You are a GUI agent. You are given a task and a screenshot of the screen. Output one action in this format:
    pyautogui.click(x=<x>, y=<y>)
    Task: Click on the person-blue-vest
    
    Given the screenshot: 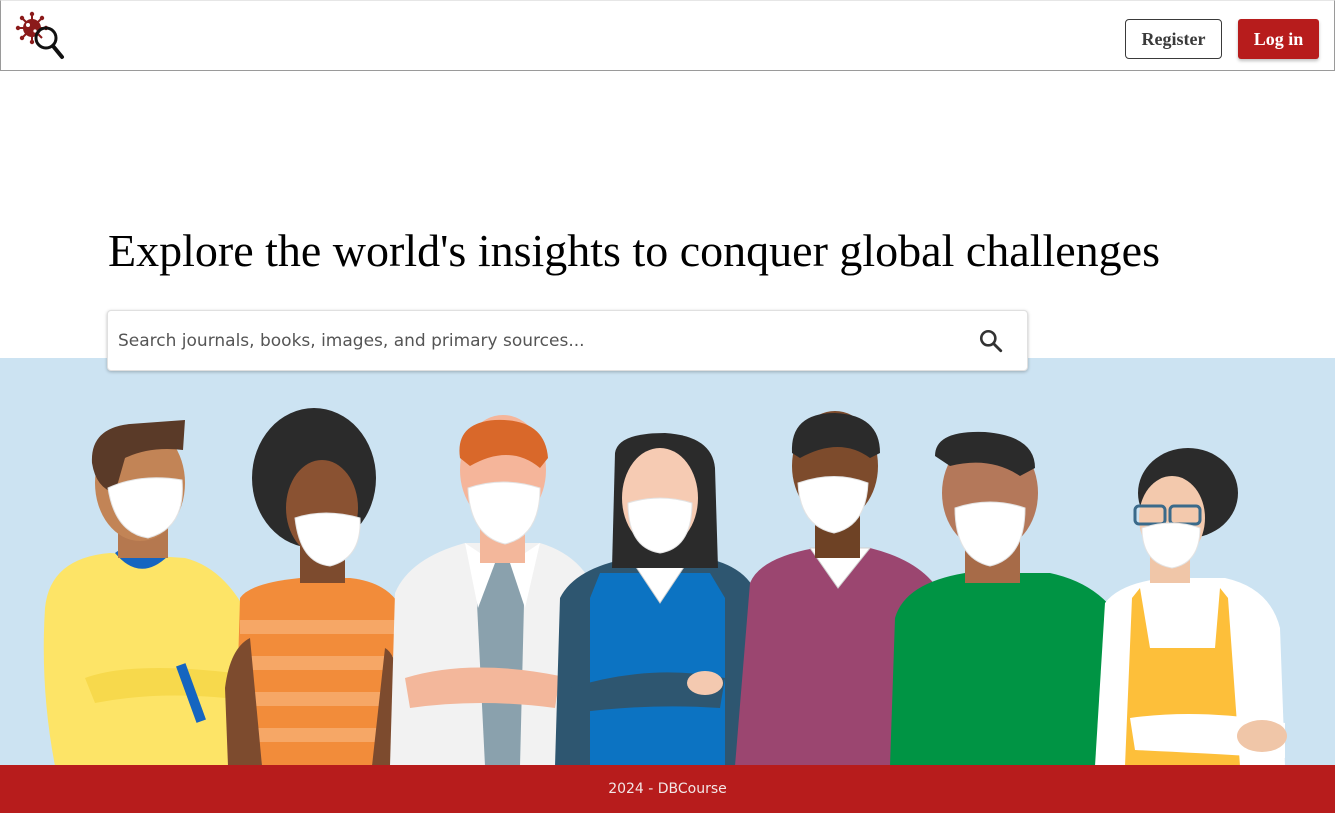 What is the action you would take?
    pyautogui.click(x=657, y=599)
    